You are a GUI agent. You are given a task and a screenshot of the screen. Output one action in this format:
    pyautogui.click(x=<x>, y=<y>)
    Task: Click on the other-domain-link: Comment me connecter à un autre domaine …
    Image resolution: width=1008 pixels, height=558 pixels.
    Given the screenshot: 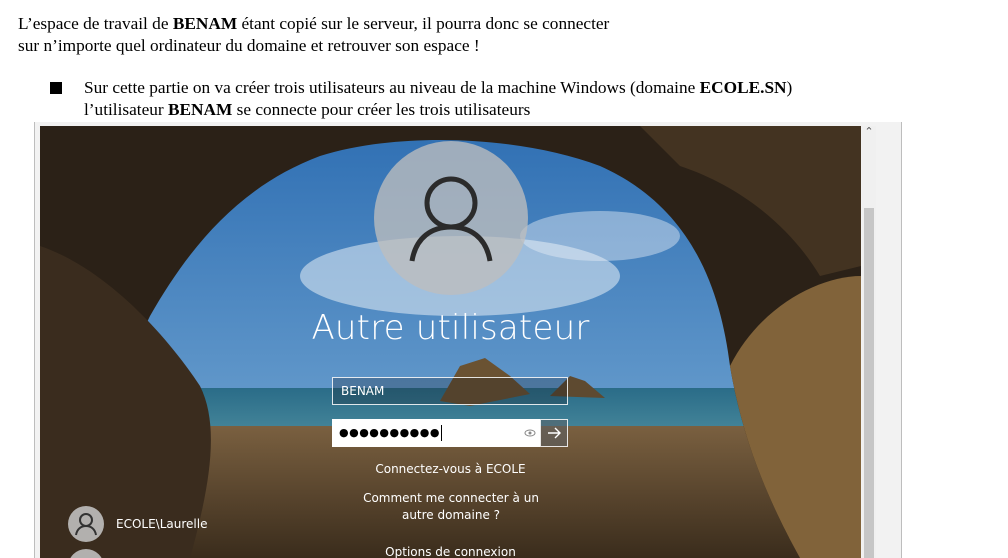 What is the action you would take?
    pyautogui.click(x=451, y=507)
    